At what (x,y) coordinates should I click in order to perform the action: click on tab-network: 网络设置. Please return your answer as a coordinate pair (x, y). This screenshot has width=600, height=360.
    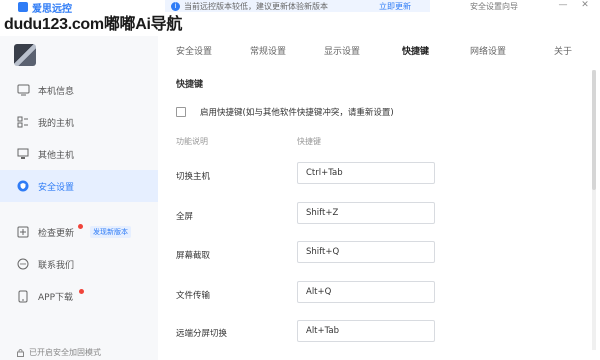
    Looking at the image, I should click on (488, 50).